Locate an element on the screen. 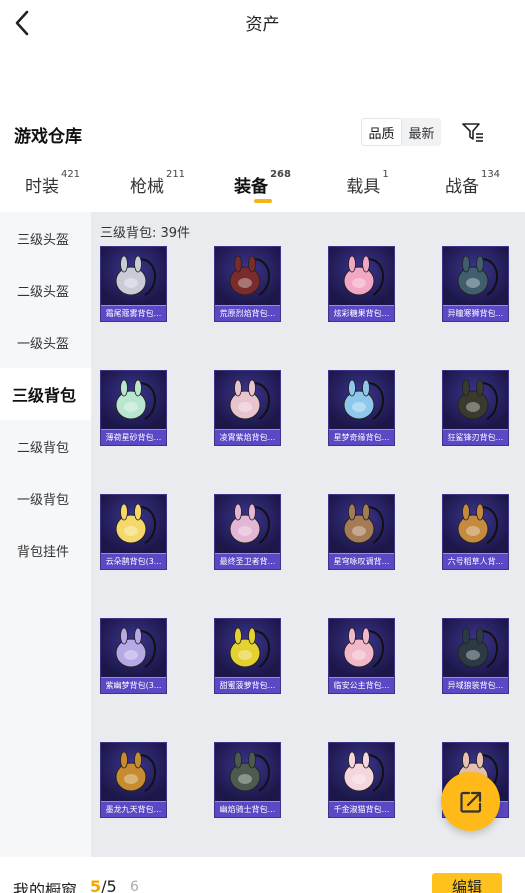 The width and height of the screenshot is (525, 893). tab-count: 134 is located at coordinates (490, 174).